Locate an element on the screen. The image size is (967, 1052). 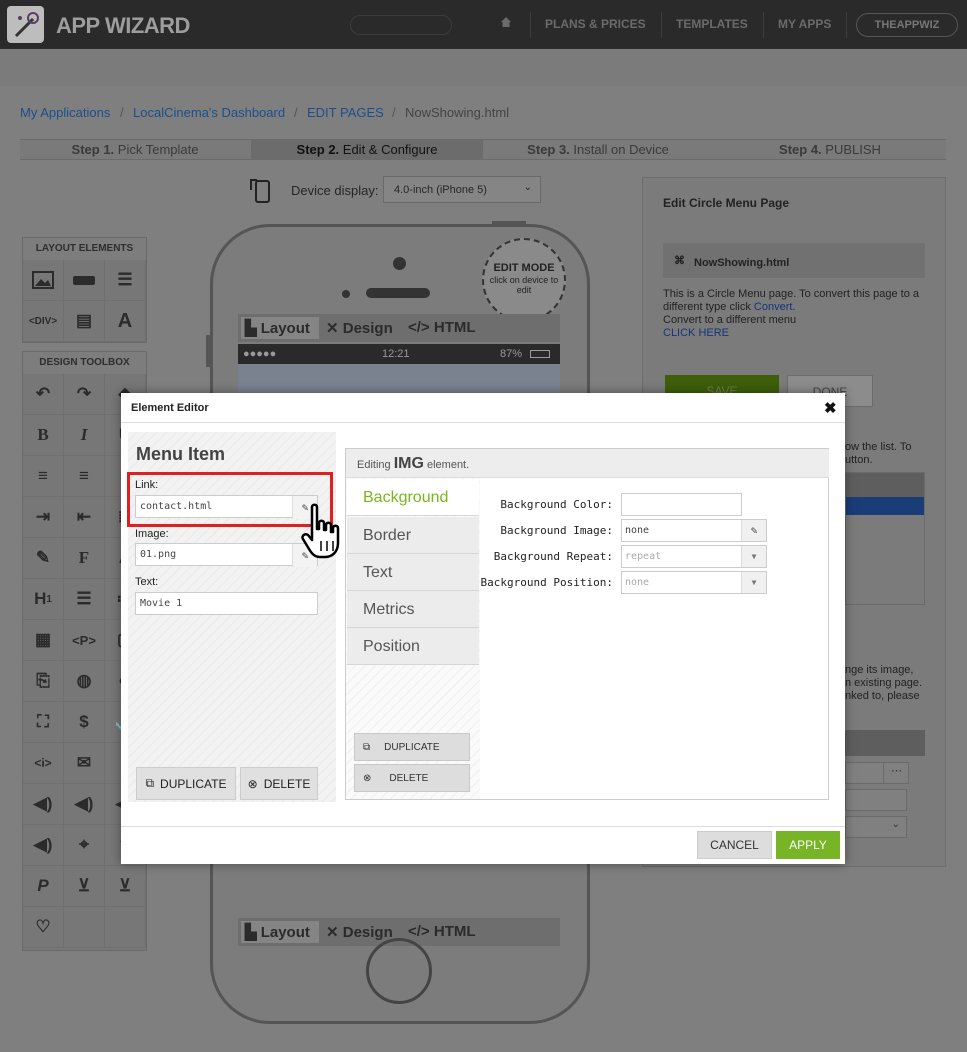
search-pill is located at coordinates (401, 25).